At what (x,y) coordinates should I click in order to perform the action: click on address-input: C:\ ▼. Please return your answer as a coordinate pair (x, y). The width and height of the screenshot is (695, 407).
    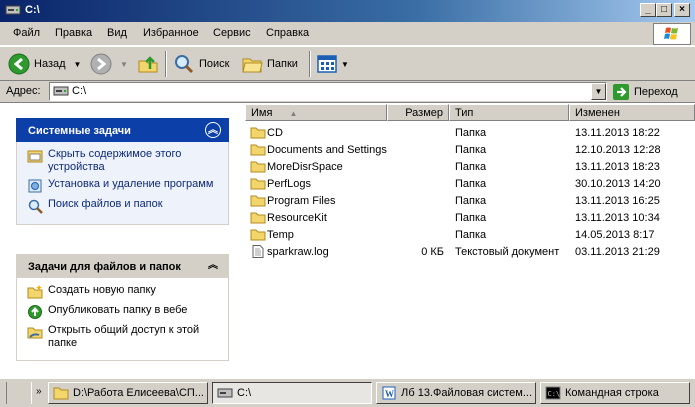
    Looking at the image, I should click on (328, 91).